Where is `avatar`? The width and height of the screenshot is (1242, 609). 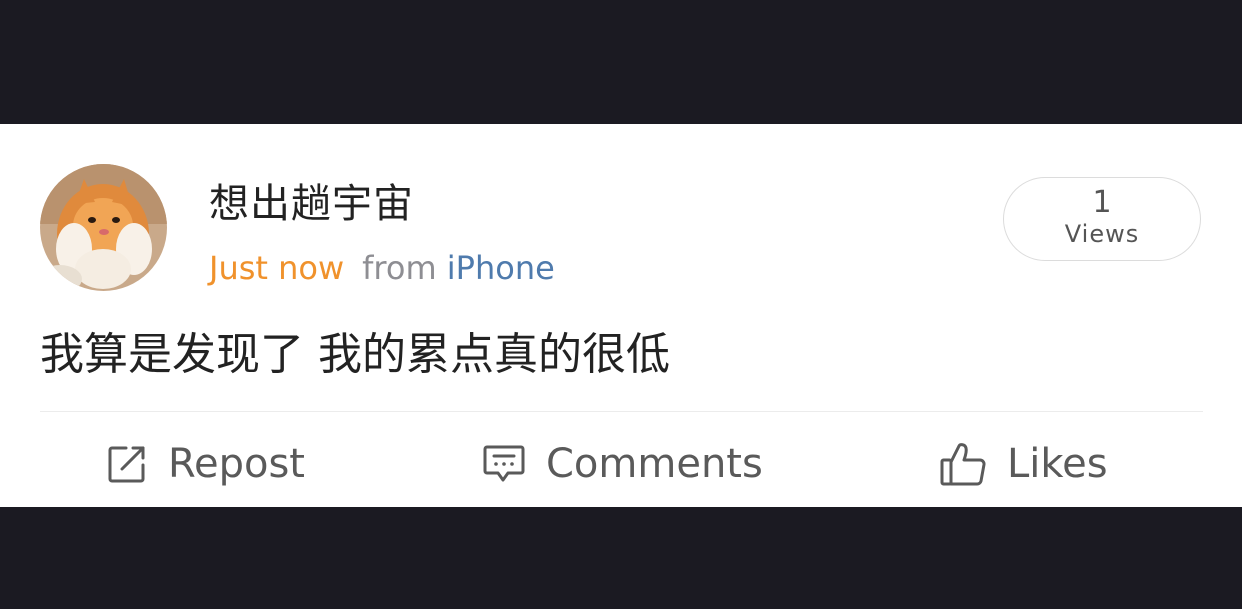 avatar is located at coordinates (103, 227).